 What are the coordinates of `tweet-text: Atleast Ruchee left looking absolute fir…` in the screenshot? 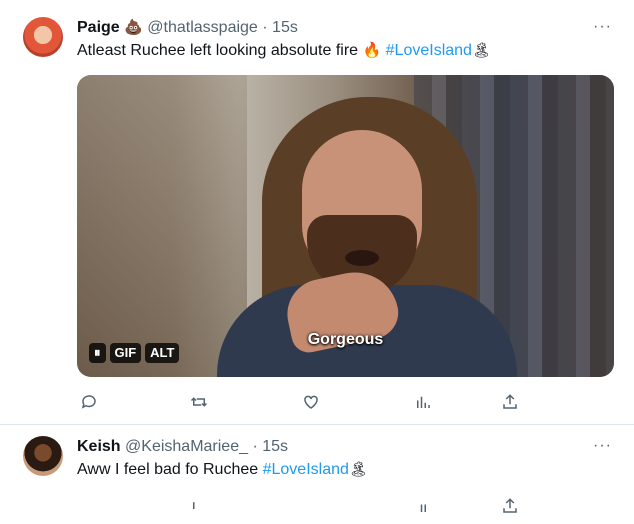 It's located at (284, 51).